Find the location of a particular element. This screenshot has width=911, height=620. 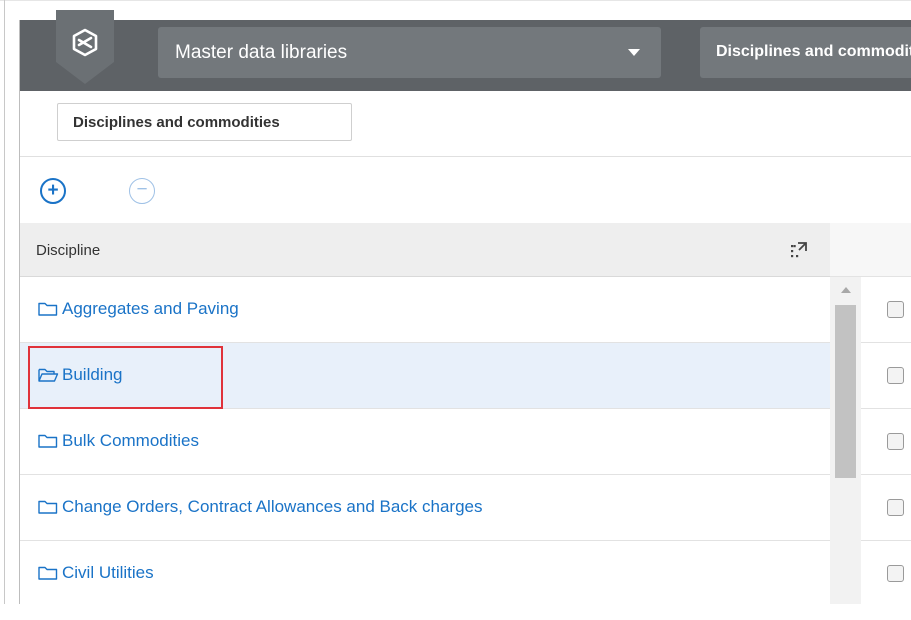

nav-tab-disciplines: Disciplines and commodities is located at coordinates (805, 52).